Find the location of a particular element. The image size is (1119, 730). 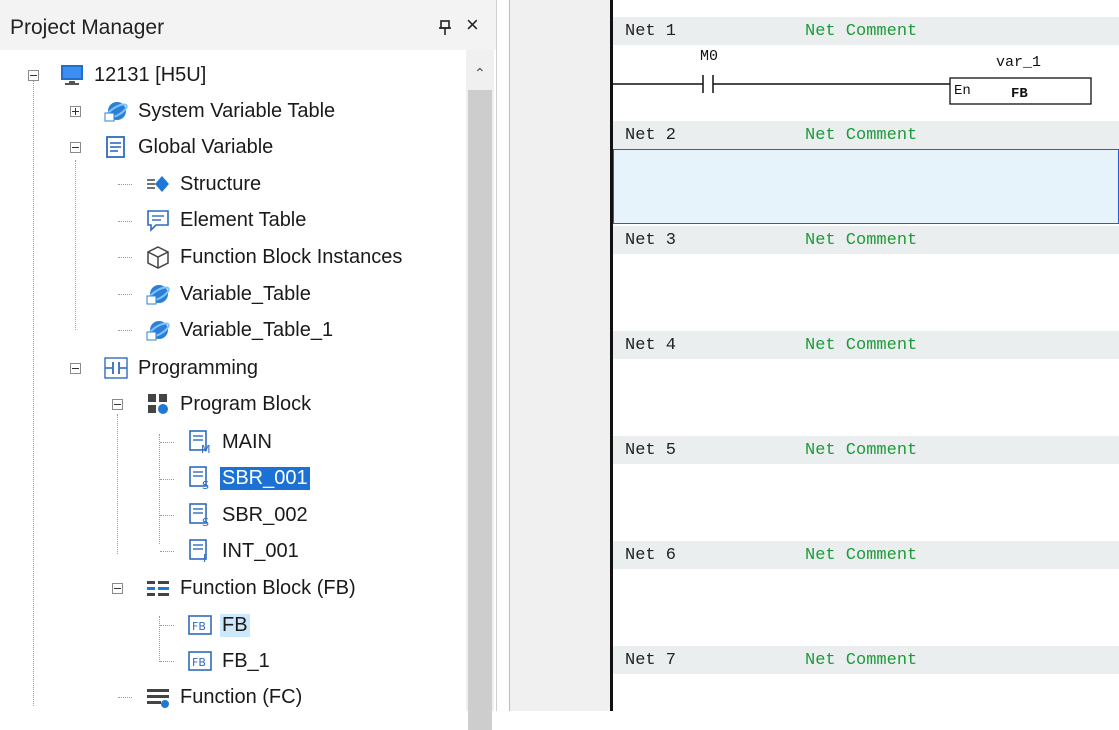

tree-item-program-block: Program Block is located at coordinates (229, 404).